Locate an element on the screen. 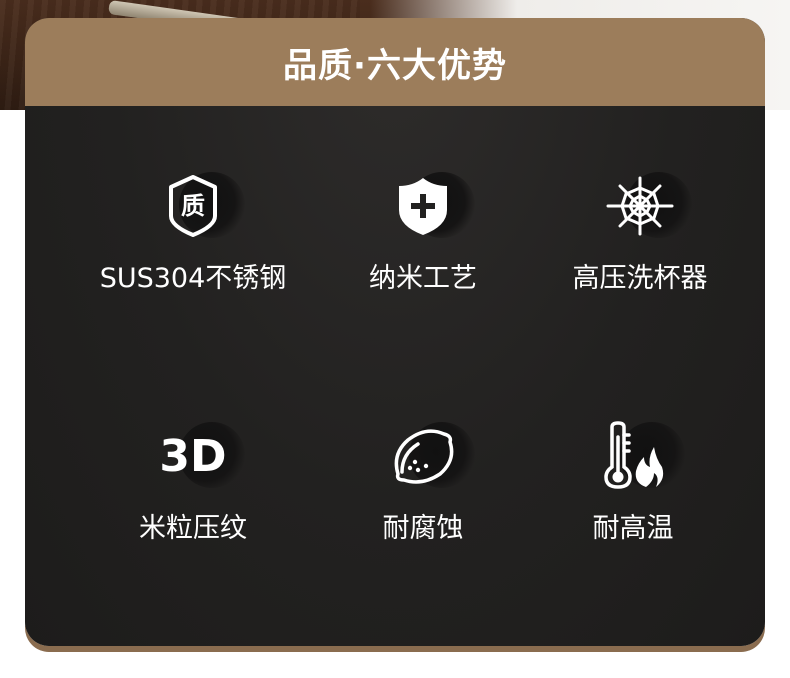  spray-icon is located at coordinates (646, 206).